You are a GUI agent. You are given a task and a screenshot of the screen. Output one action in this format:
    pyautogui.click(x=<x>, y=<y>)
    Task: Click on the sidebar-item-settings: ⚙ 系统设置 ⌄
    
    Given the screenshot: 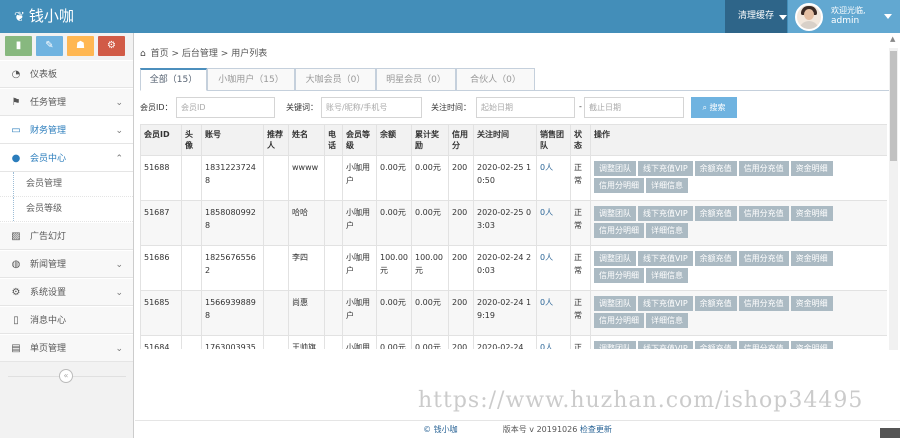 What is the action you would take?
    pyautogui.click(x=66, y=292)
    